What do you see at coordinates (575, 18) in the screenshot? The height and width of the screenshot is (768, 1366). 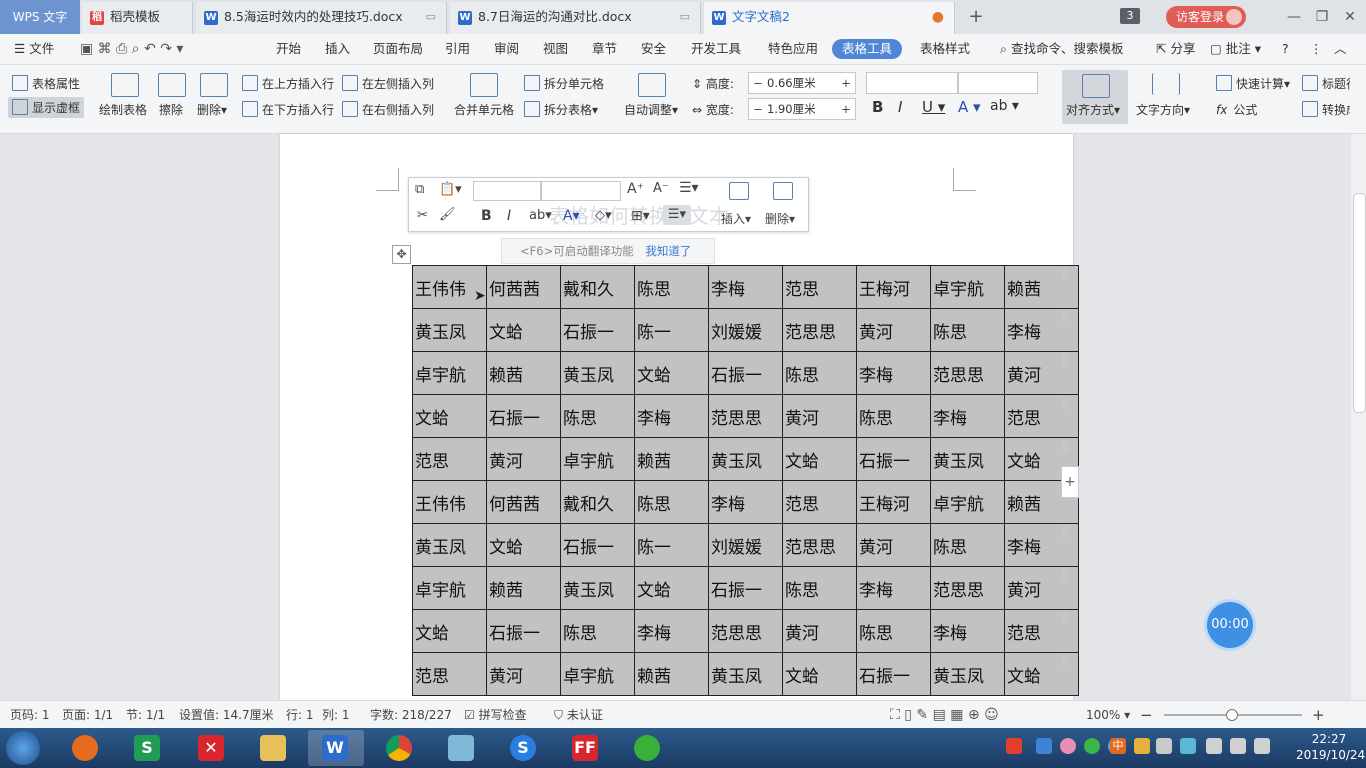 I see `tab-doc-2: W 8.7日海运的沟通对比.docx ▭` at bounding box center [575, 18].